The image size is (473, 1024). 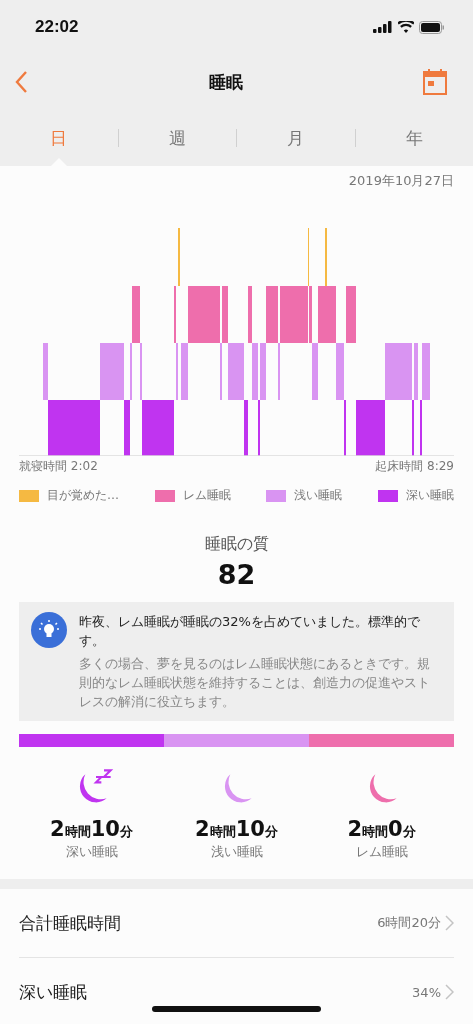 What do you see at coordinates (236, 544) in the screenshot?
I see `quality-label: 睡眠の質` at bounding box center [236, 544].